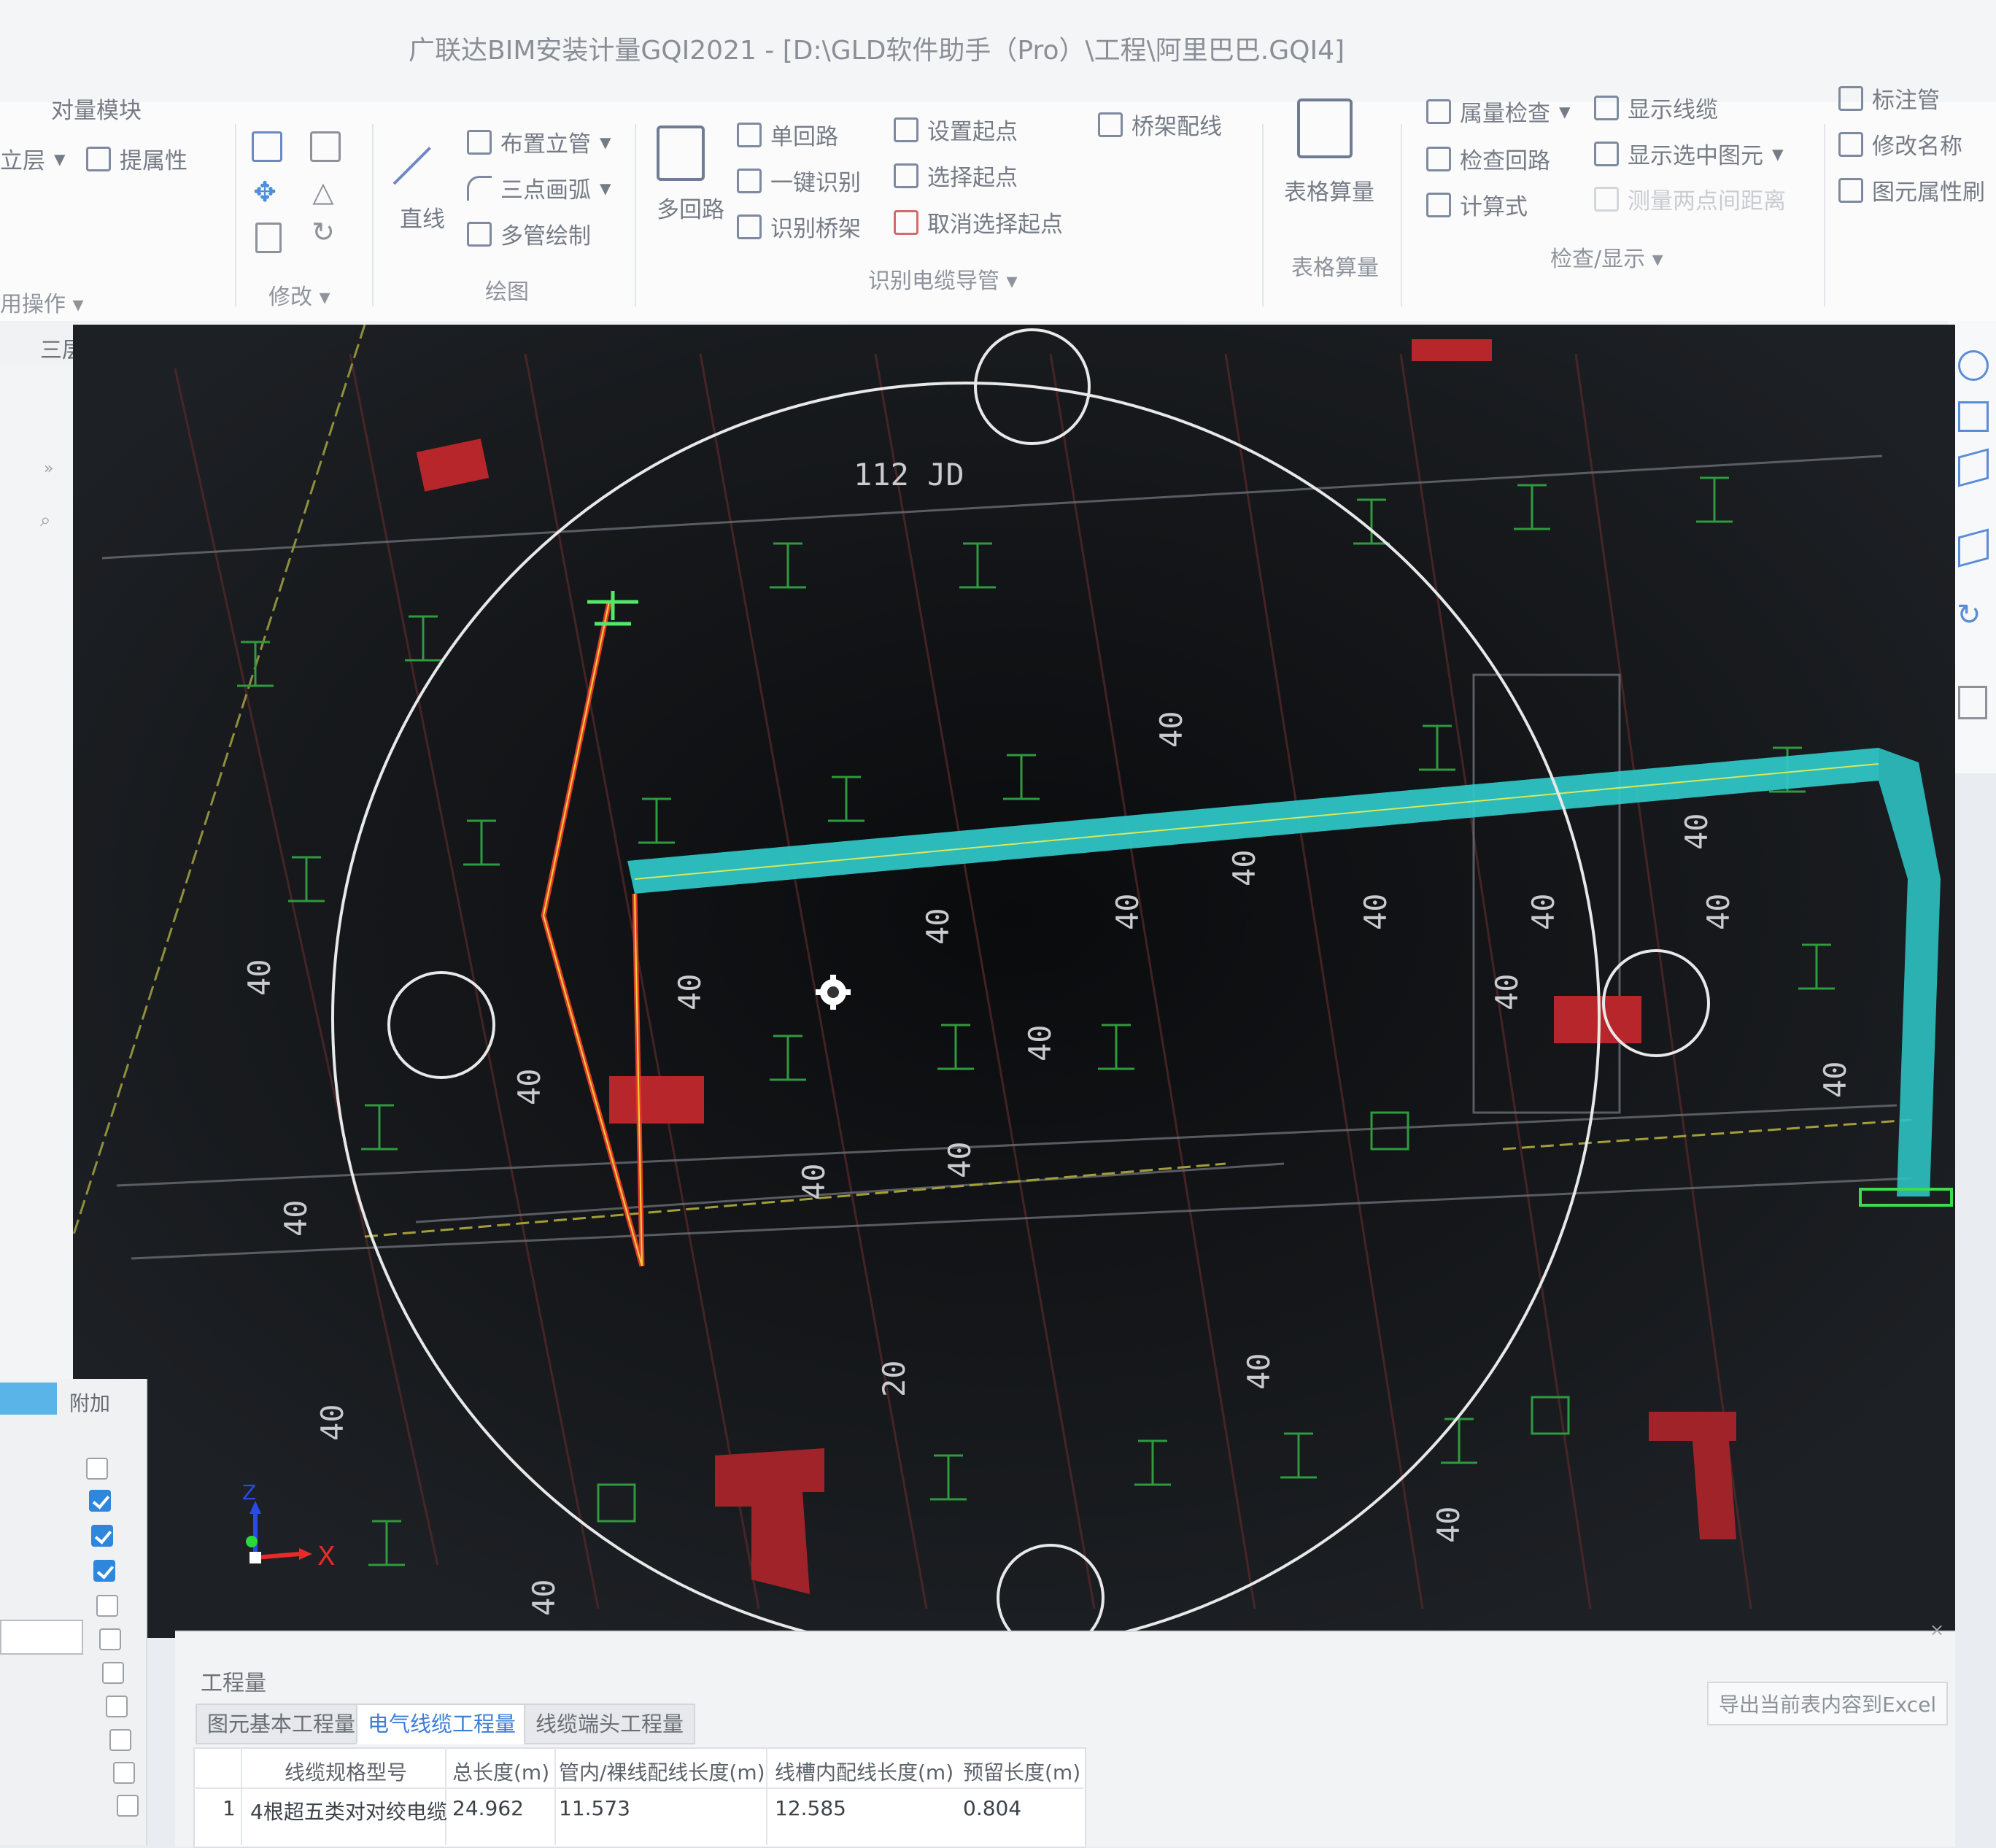 Image resolution: width=1996 pixels, height=1848 pixels. I want to click on tray-wiring-icon, so click(1110, 124).